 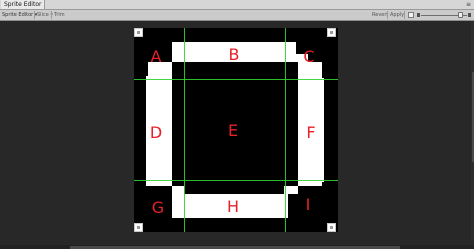 What do you see at coordinates (19, 15) in the screenshot?
I see `sprite-editor-mode-dropdown: Sprite Editor ▾` at bounding box center [19, 15].